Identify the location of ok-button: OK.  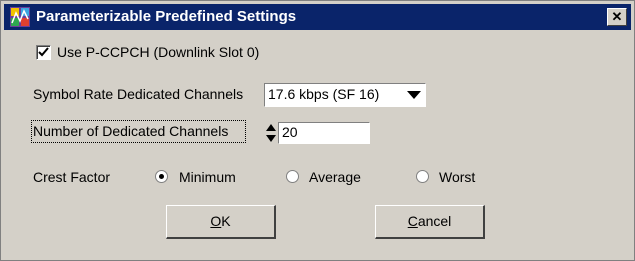
(221, 222).